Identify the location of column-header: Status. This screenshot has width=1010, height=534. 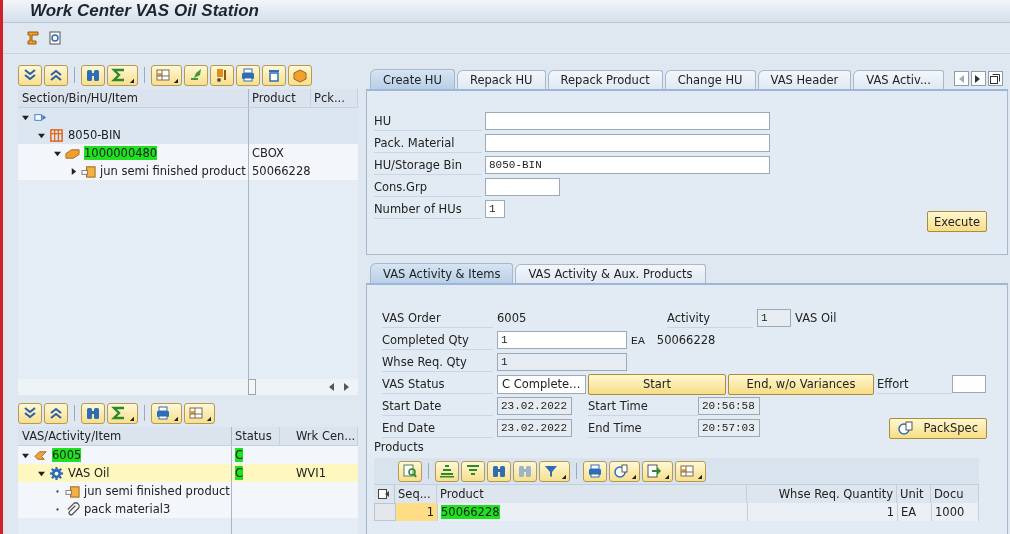
(256, 436).